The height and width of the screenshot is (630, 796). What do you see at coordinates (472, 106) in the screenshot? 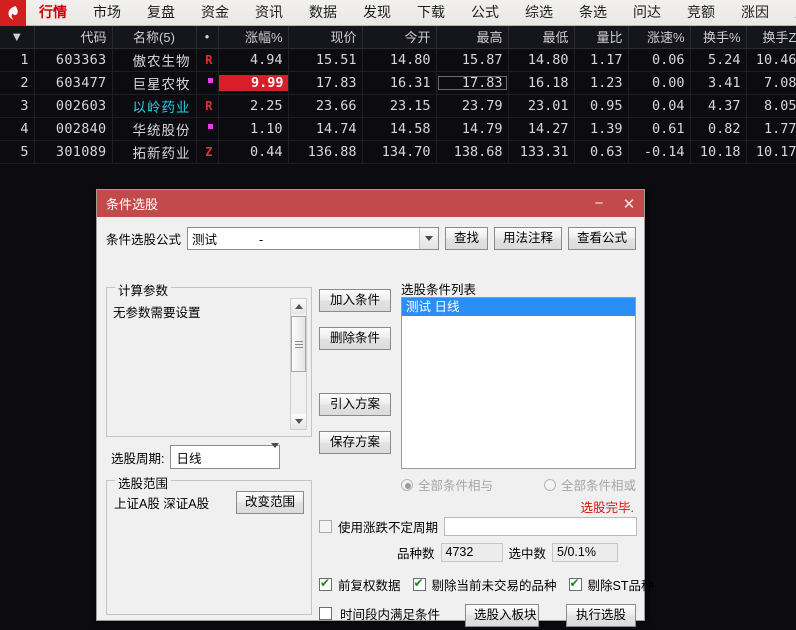
I see `high-price: 23.79` at bounding box center [472, 106].